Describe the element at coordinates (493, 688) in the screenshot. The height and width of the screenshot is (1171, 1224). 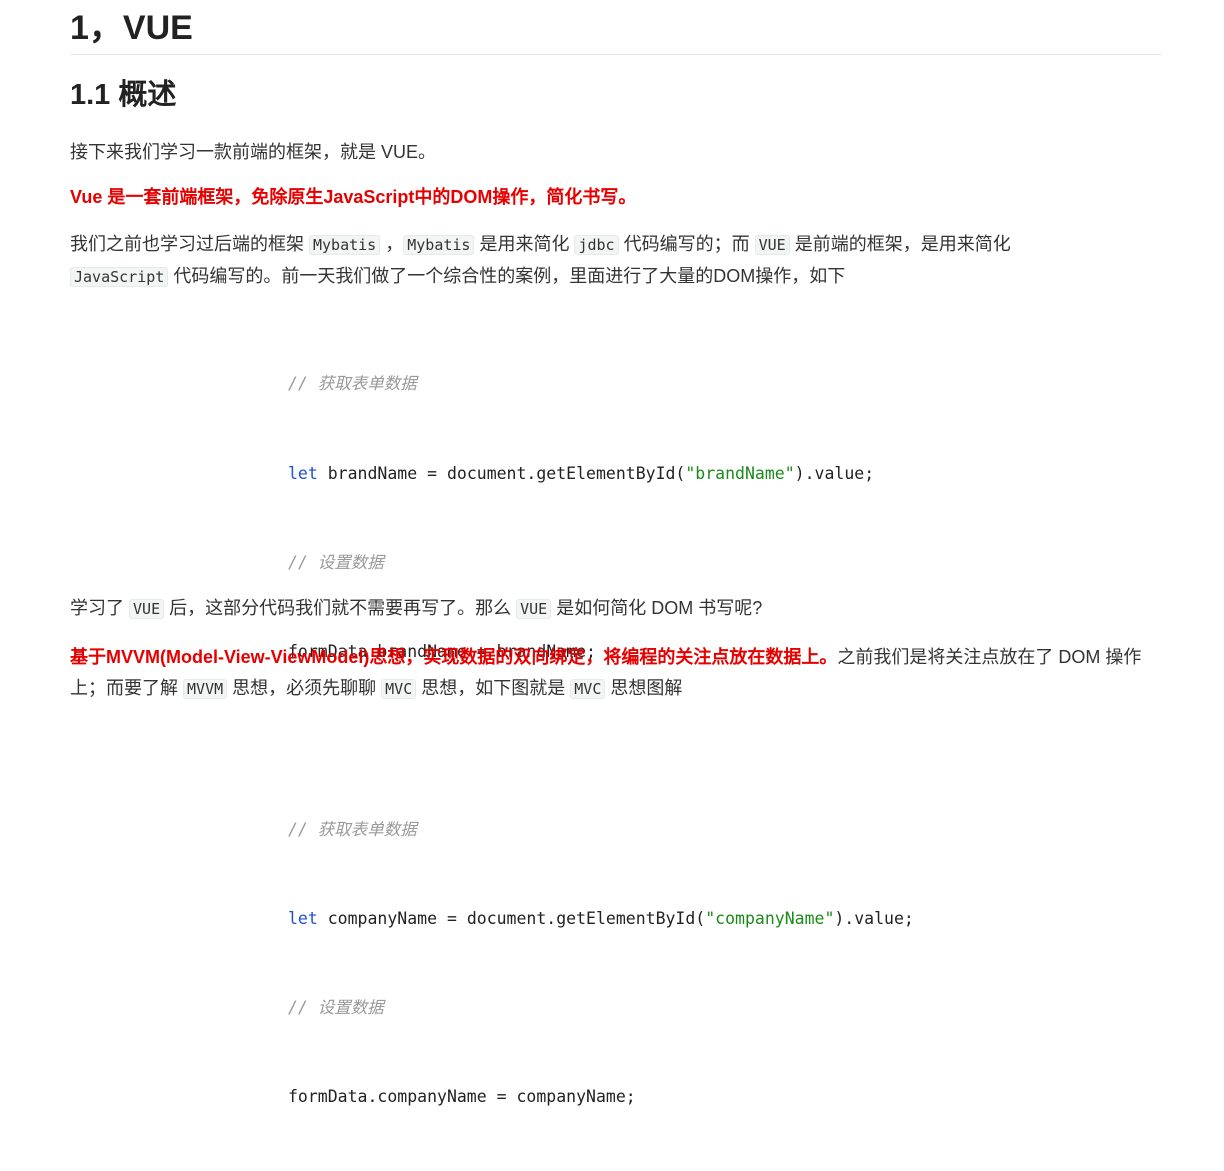
I see `text: 思想，如下图就是` at that location.